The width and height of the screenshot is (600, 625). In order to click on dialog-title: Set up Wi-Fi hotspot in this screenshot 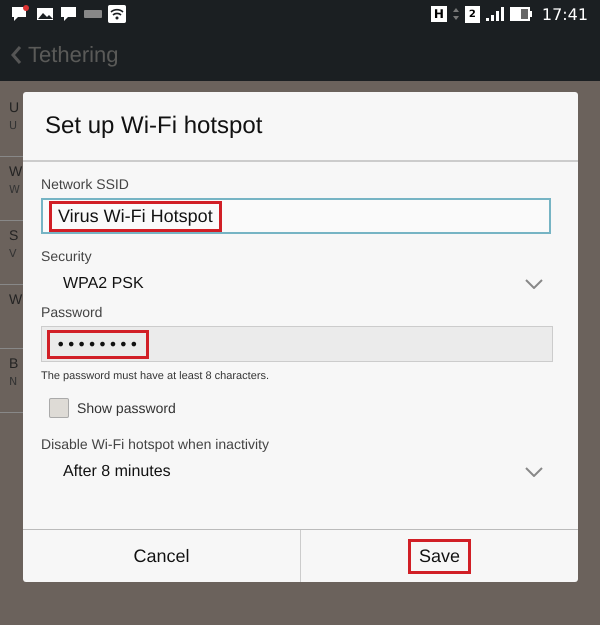, I will do `click(300, 127)`.